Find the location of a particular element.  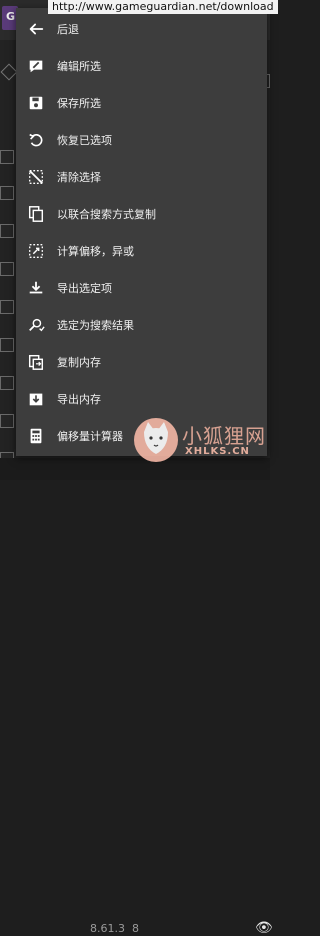

copy-icon is located at coordinates (36, 214).